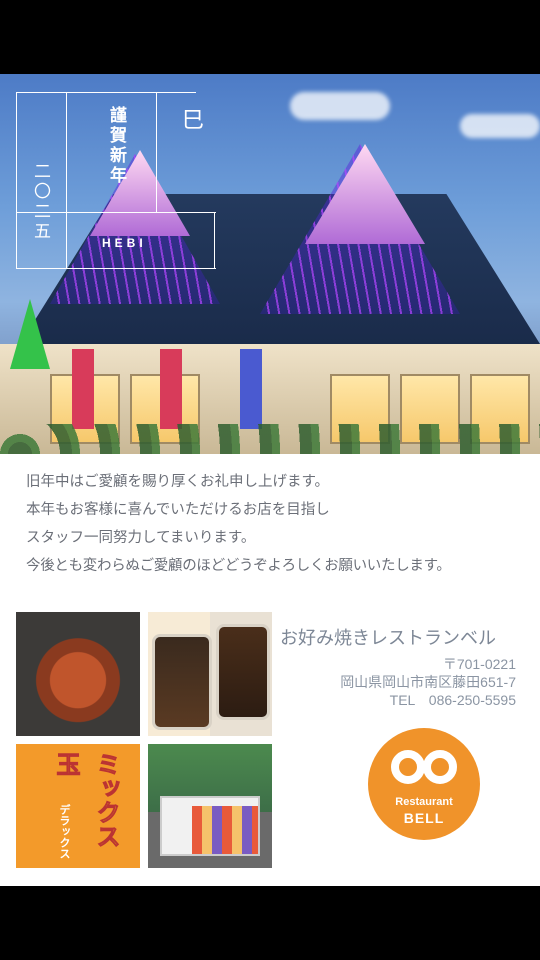 The width and height of the screenshot is (540, 960). What do you see at coordinates (453, 700) in the screenshot?
I see `store-phone: TEL 086-250-5595` at bounding box center [453, 700].